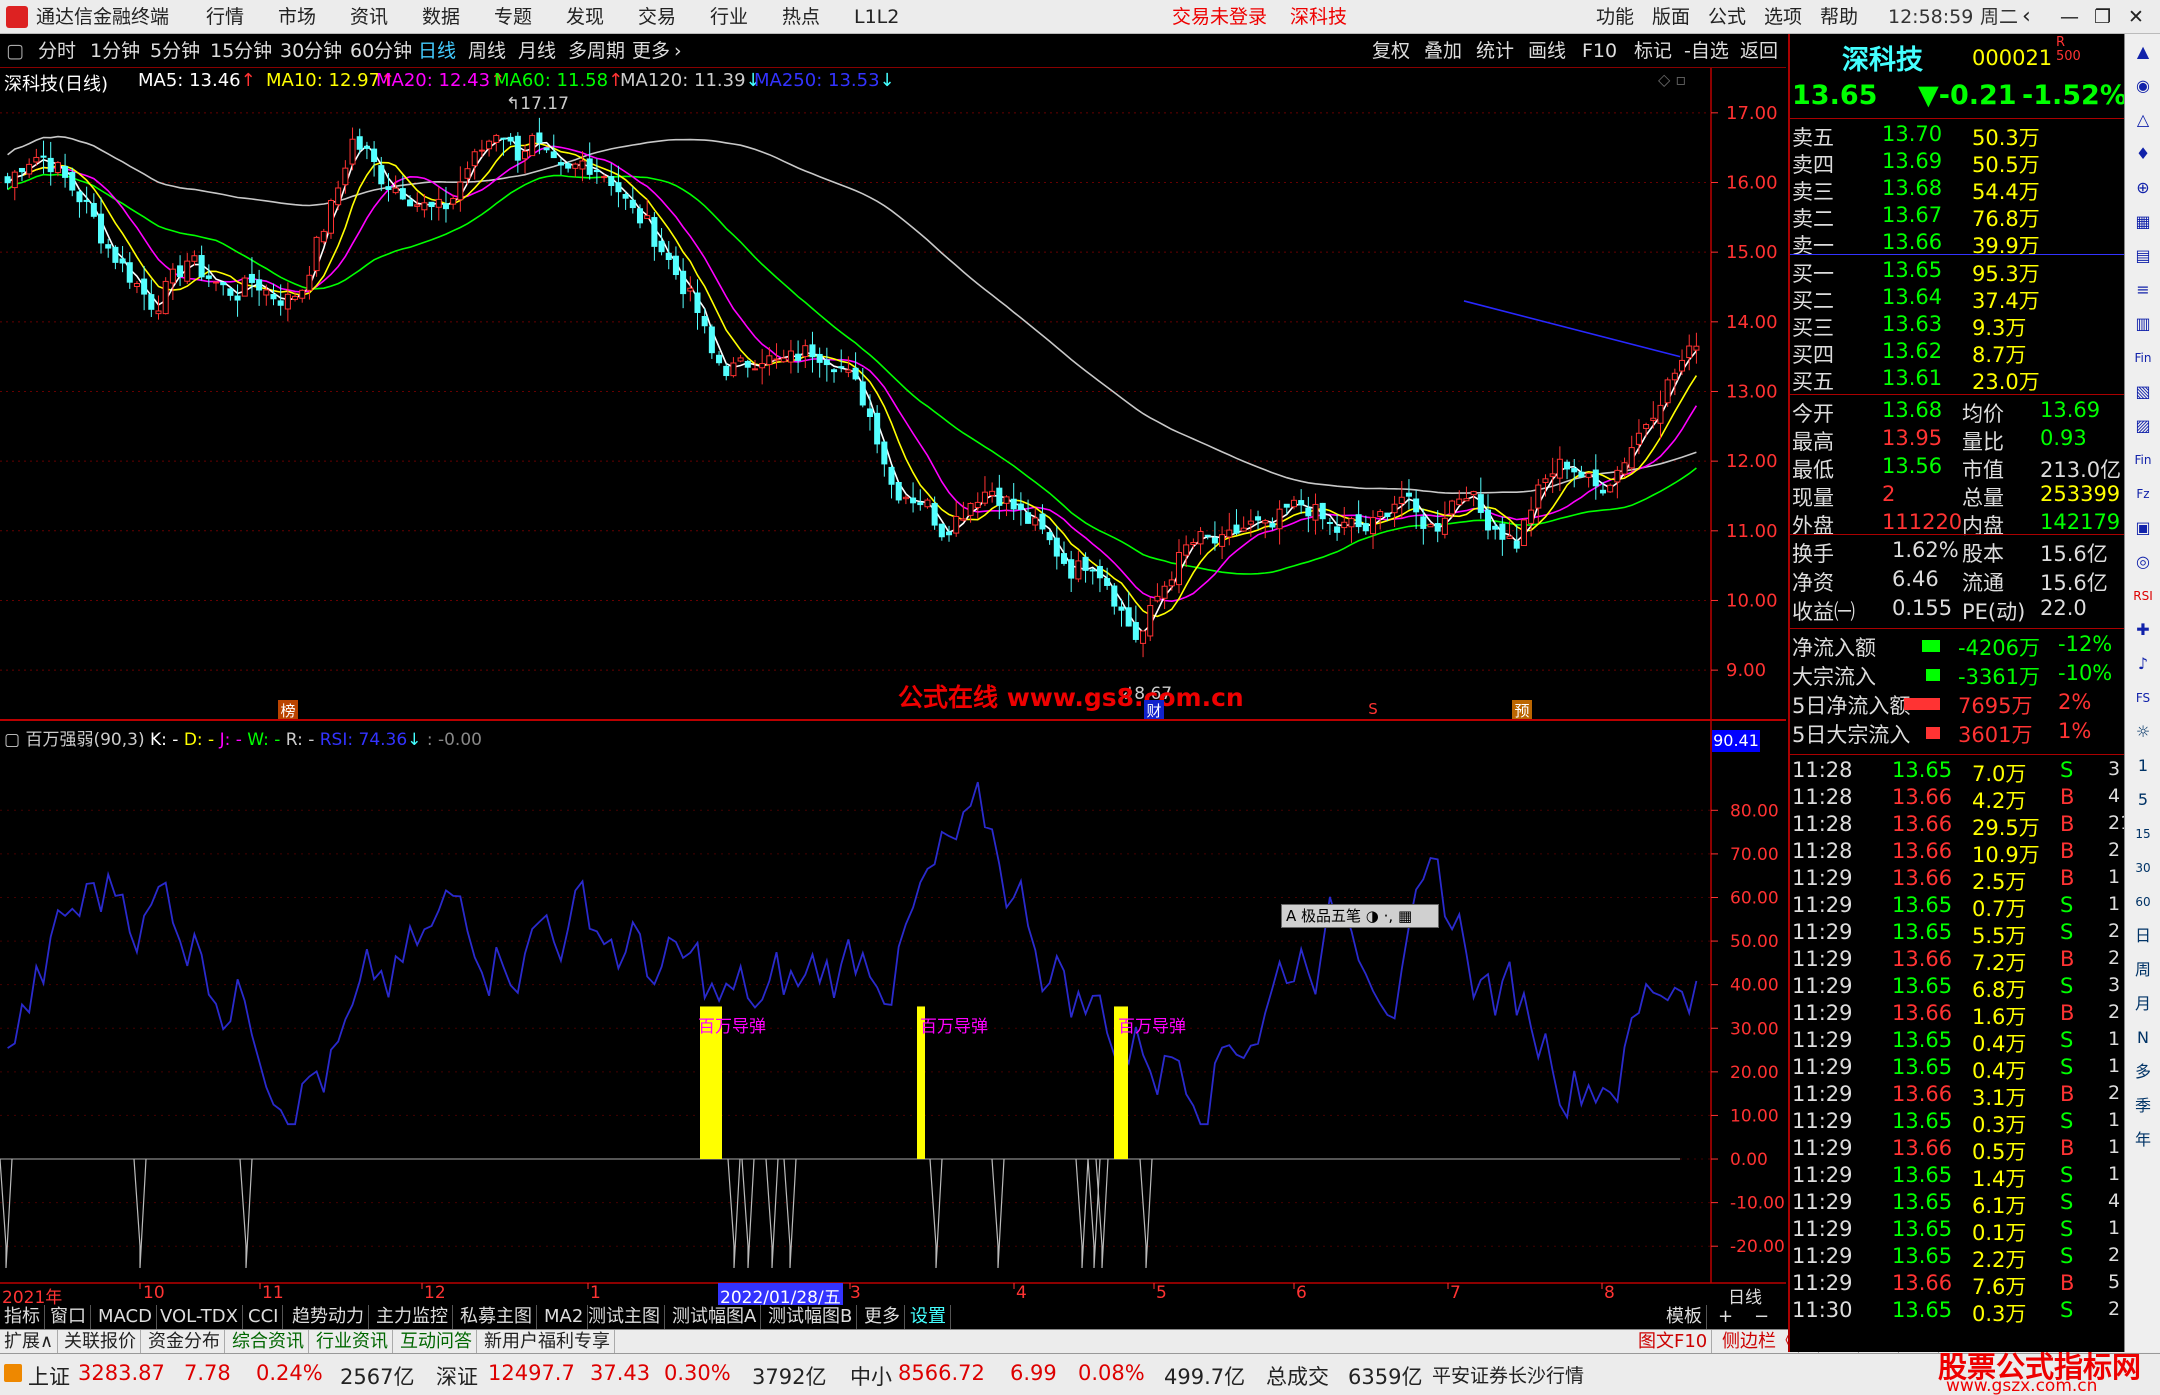  I want to click on more-arrow-icon: ›, so click(678, 51).